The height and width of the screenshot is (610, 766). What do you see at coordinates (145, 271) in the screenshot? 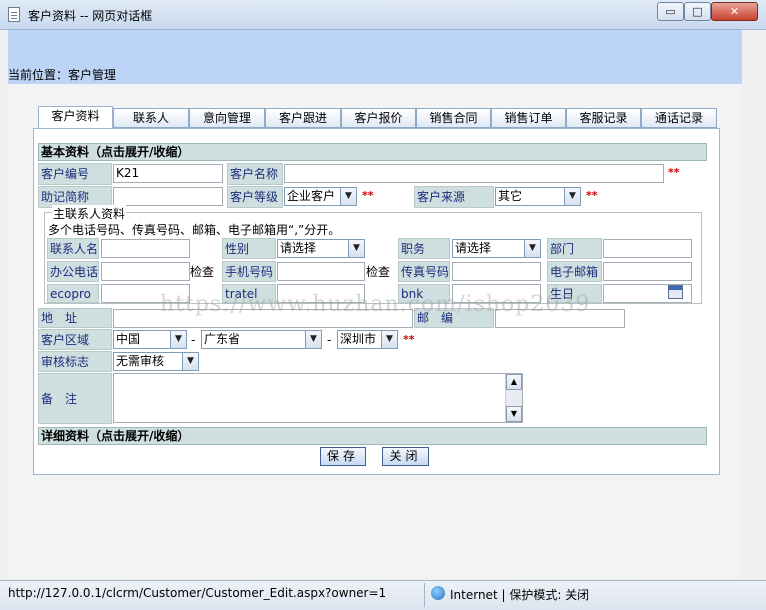
I see `office-phone-input` at bounding box center [145, 271].